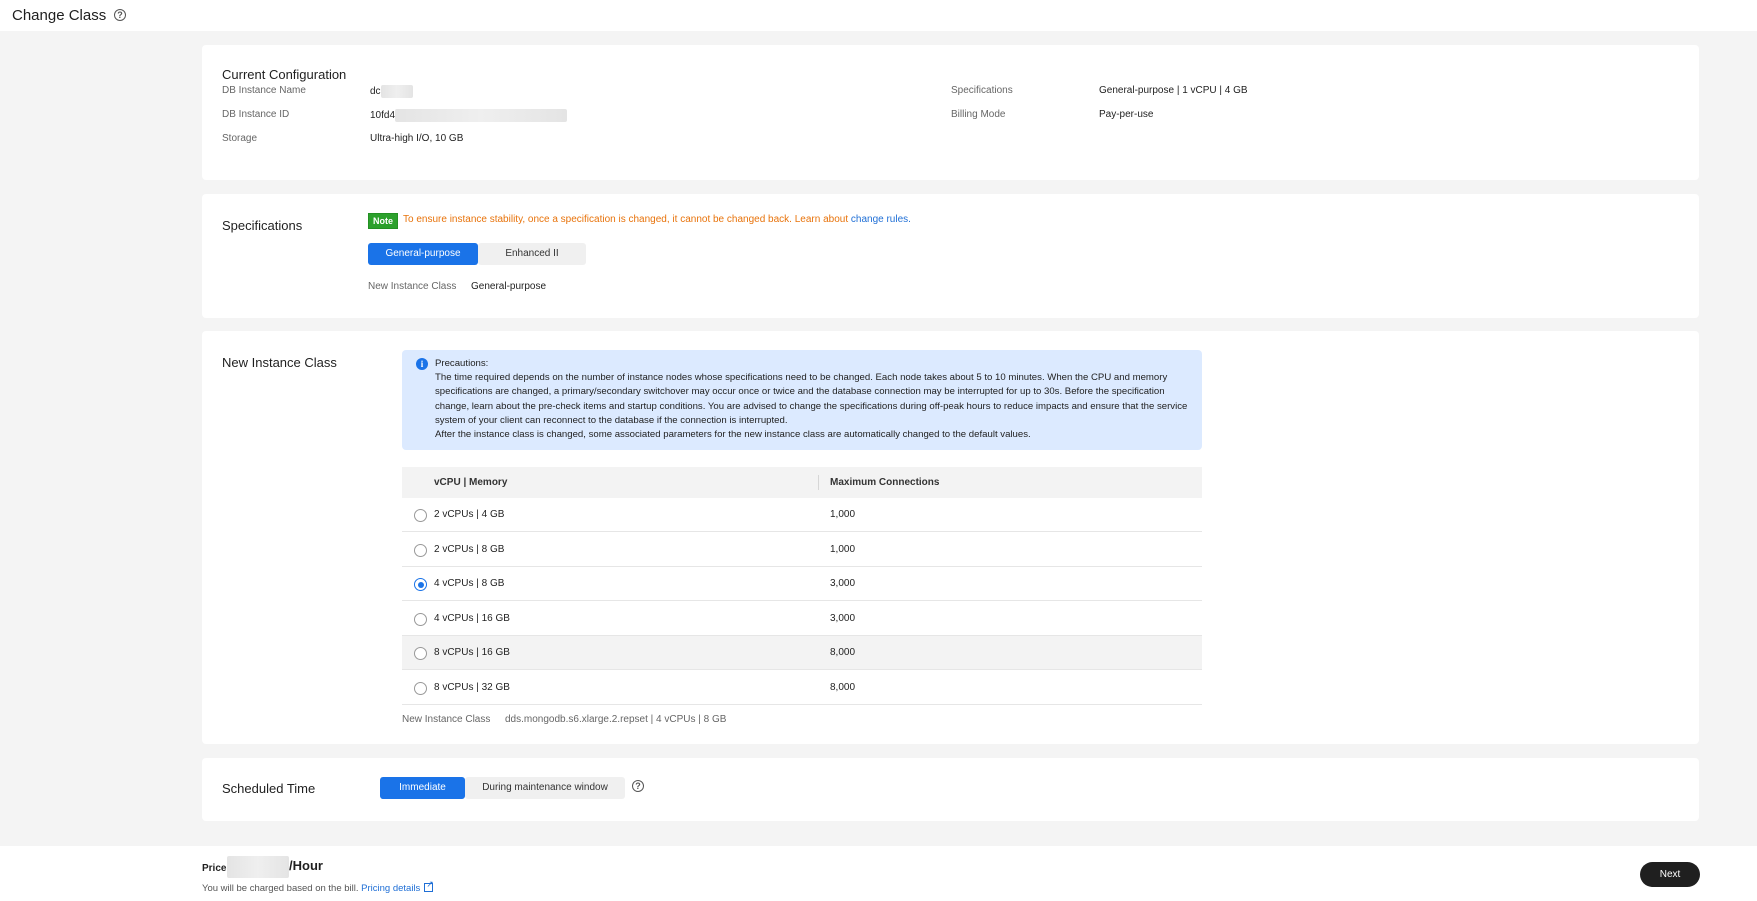 The image size is (1757, 901). What do you see at coordinates (532, 254) in the screenshot?
I see `spec-option-enhanced-ii: Enhanced II` at bounding box center [532, 254].